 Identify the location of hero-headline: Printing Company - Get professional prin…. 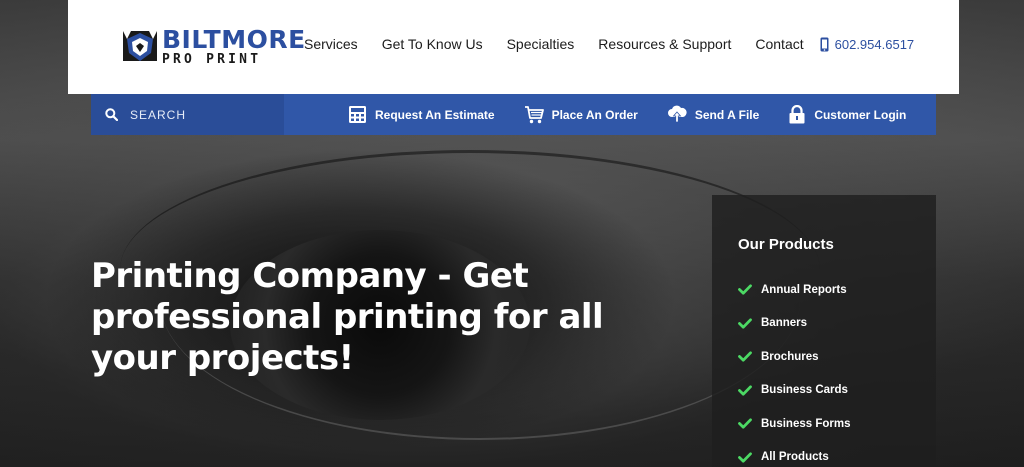
(347, 317).